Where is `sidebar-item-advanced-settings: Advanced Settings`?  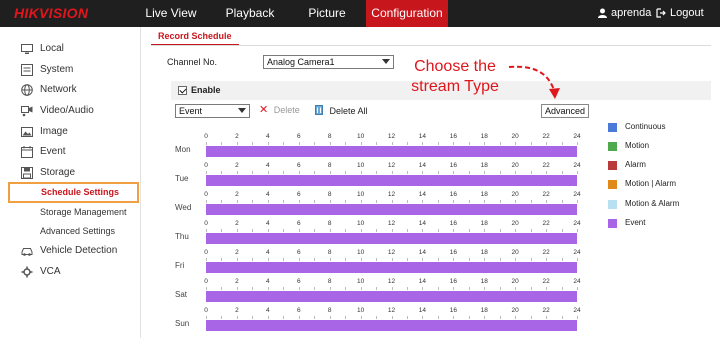 sidebar-item-advanced-settings: Advanced Settings is located at coordinates (70, 231).